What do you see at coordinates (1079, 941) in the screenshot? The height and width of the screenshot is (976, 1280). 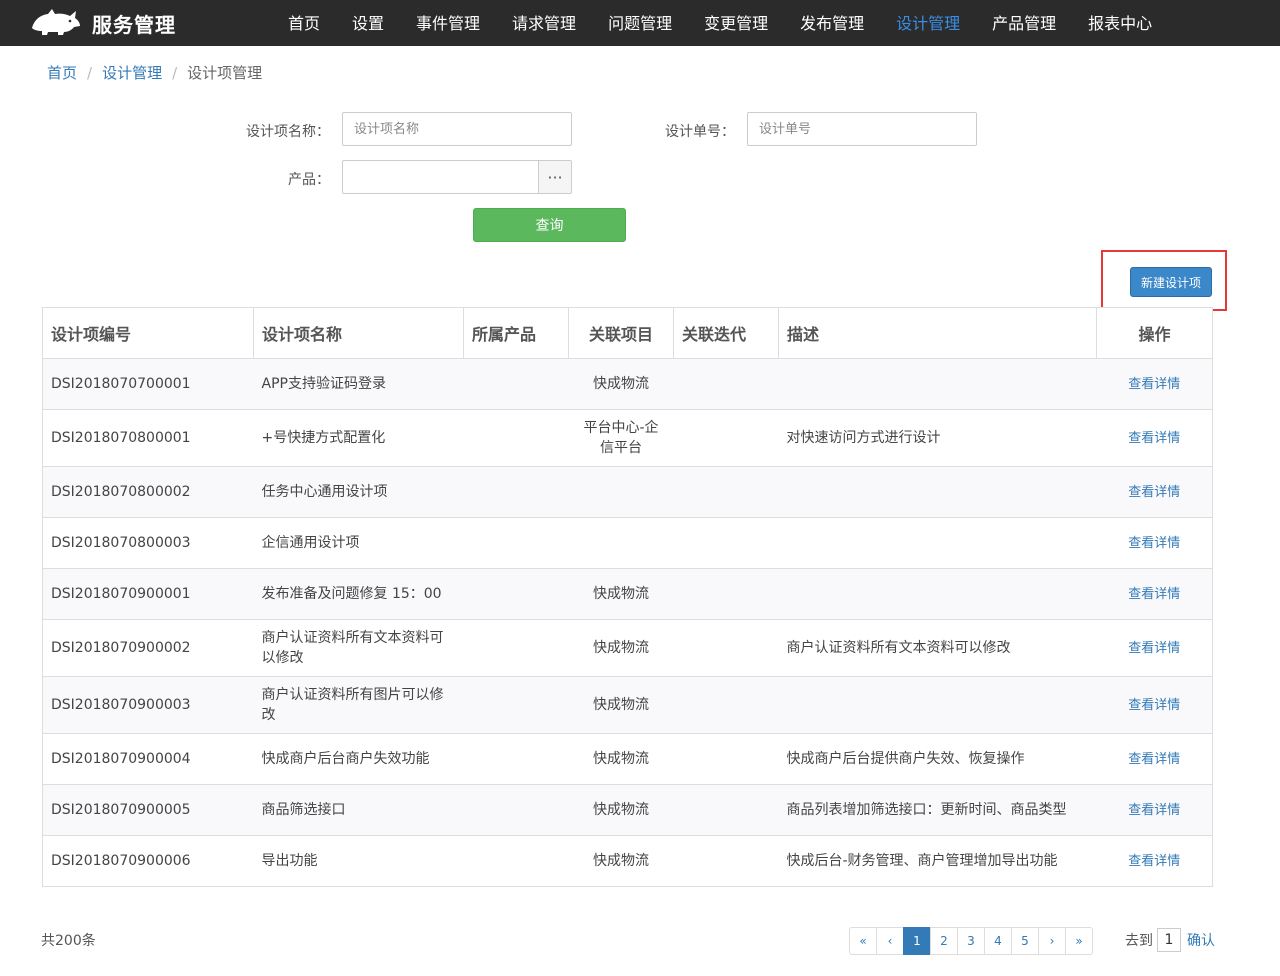 I see `page-button: »` at bounding box center [1079, 941].